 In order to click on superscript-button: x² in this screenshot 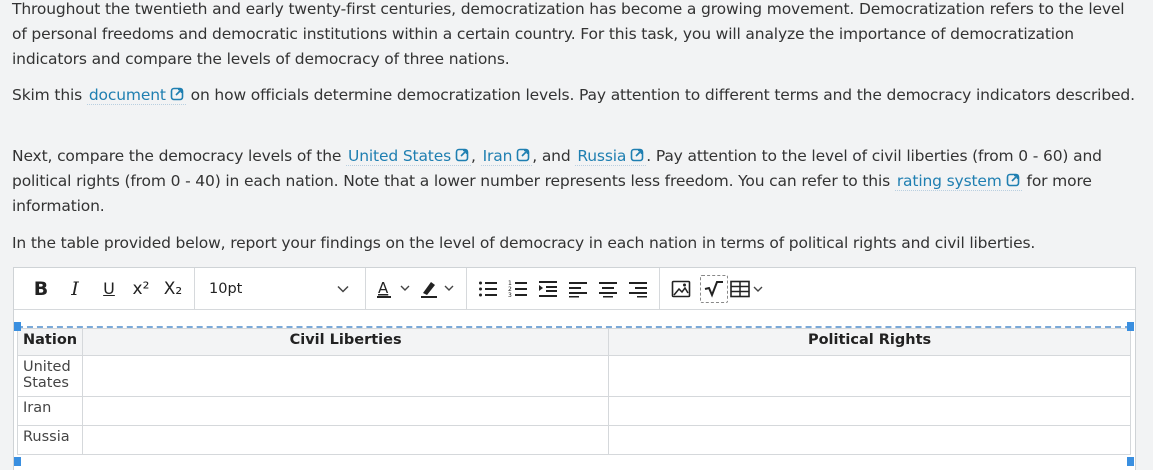, I will do `click(141, 289)`.